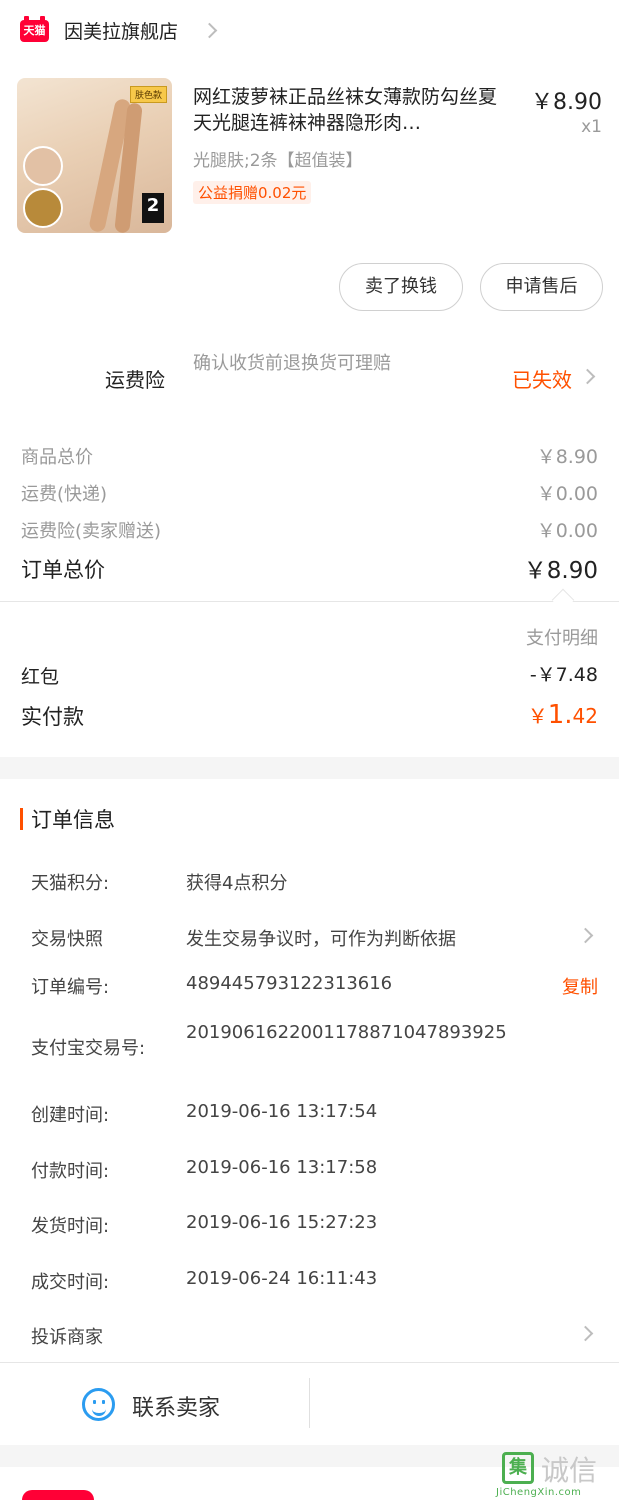  What do you see at coordinates (309, 768) in the screenshot?
I see `section-gap` at bounding box center [309, 768].